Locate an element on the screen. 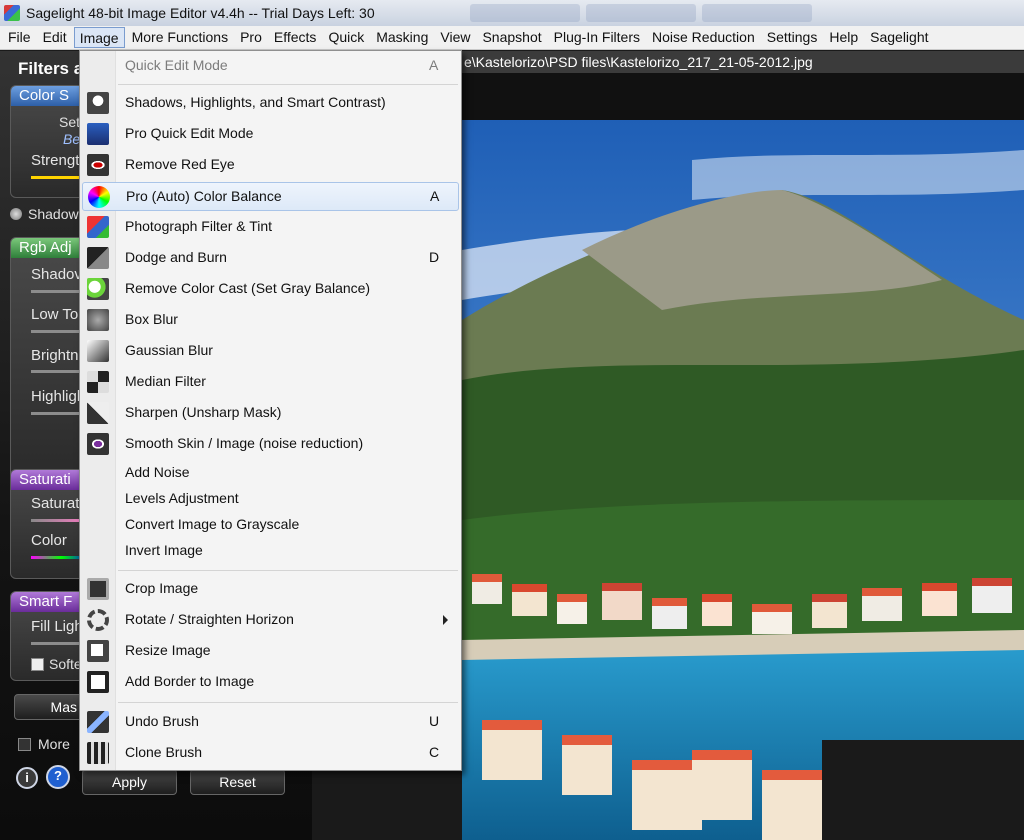  menu-item-smooth-skin: Smooth Skin / Image (noise reduction) is located at coordinates (270, 444).